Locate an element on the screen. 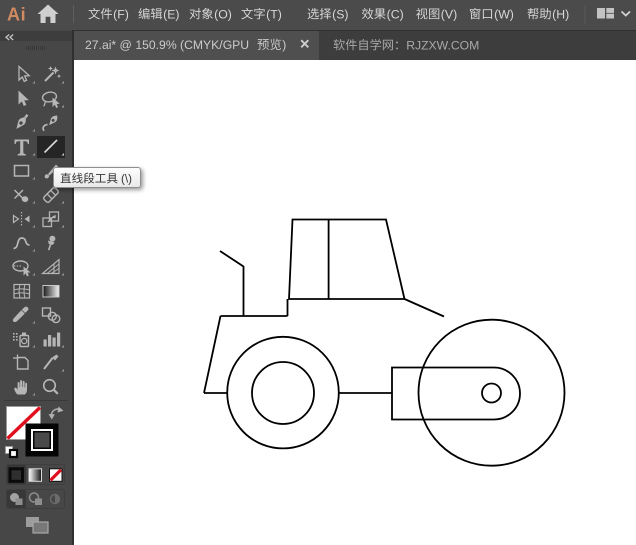 The image size is (636, 545). svg-text: (E) is located at coordinates (171, 14).